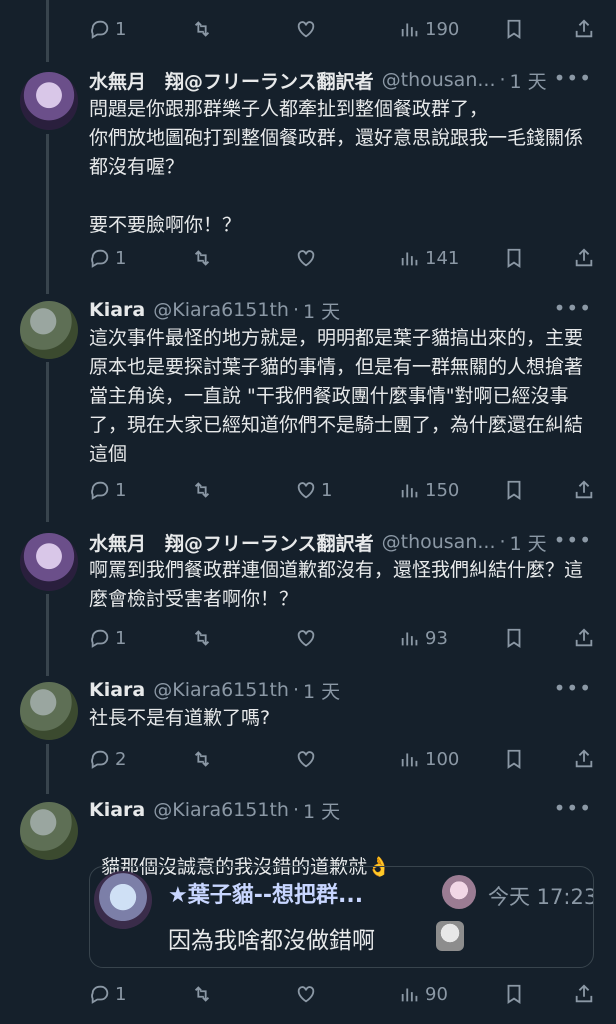 The height and width of the screenshot is (1024, 616). I want to click on views-button: 141, so click(429, 258).